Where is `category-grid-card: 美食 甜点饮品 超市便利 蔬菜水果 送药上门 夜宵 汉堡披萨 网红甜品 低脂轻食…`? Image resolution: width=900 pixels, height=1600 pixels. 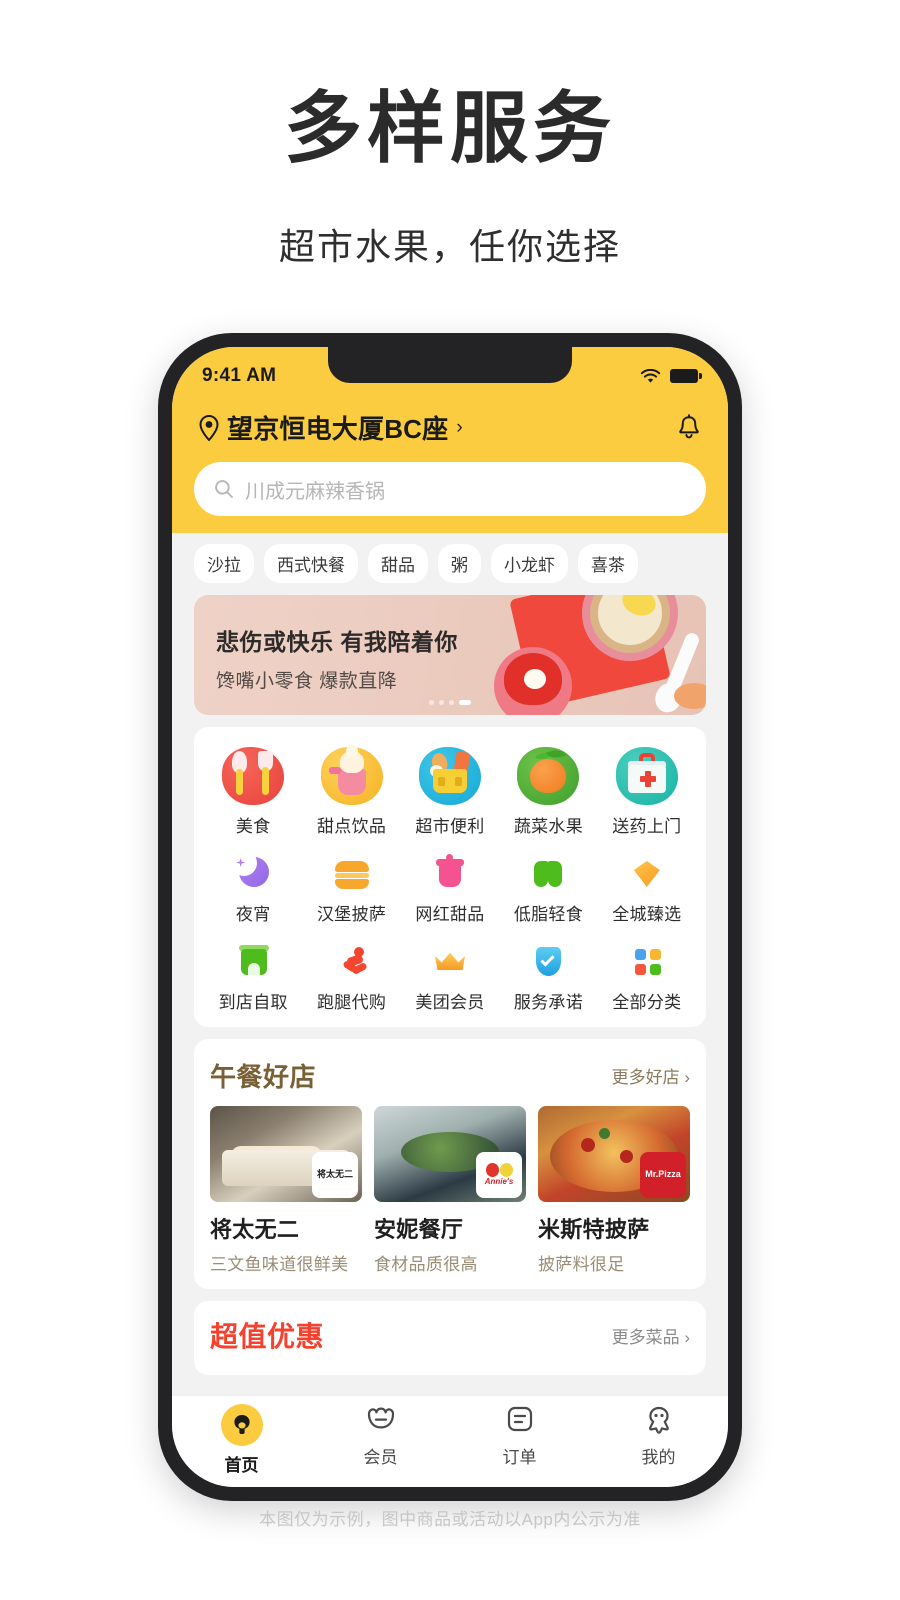
category-grid-card: 美食 甜点饮品 超市便利 蔬菜水果 送药上门 夜宵 汉堡披萨 网红甜品 低脂轻食… is located at coordinates (450, 877).